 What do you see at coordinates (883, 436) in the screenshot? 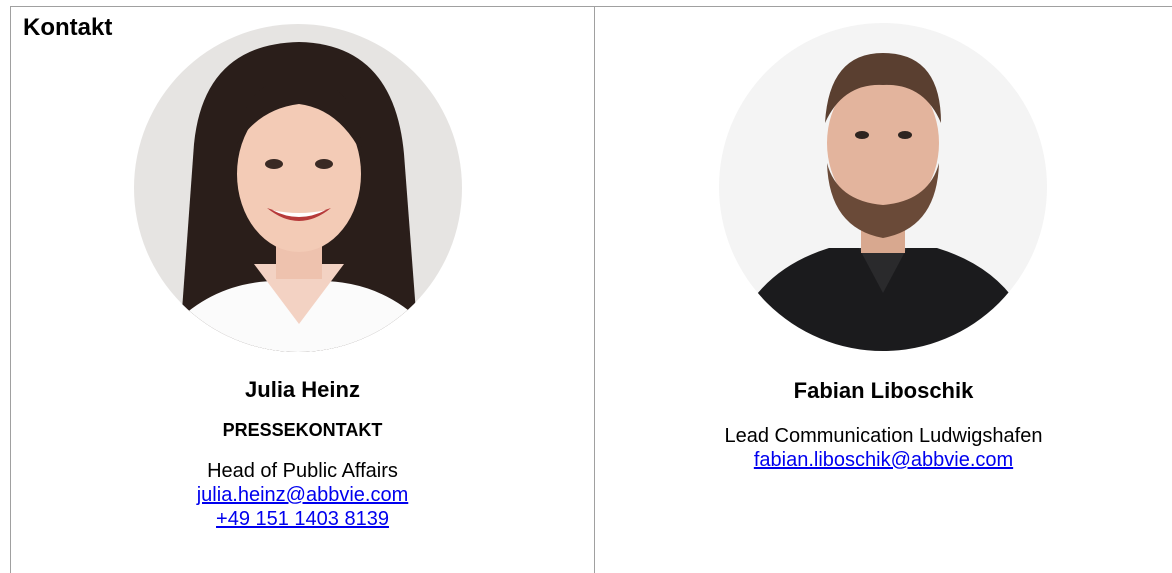
I see `contact-title: Lead Communication Ludwigshafen` at bounding box center [883, 436].